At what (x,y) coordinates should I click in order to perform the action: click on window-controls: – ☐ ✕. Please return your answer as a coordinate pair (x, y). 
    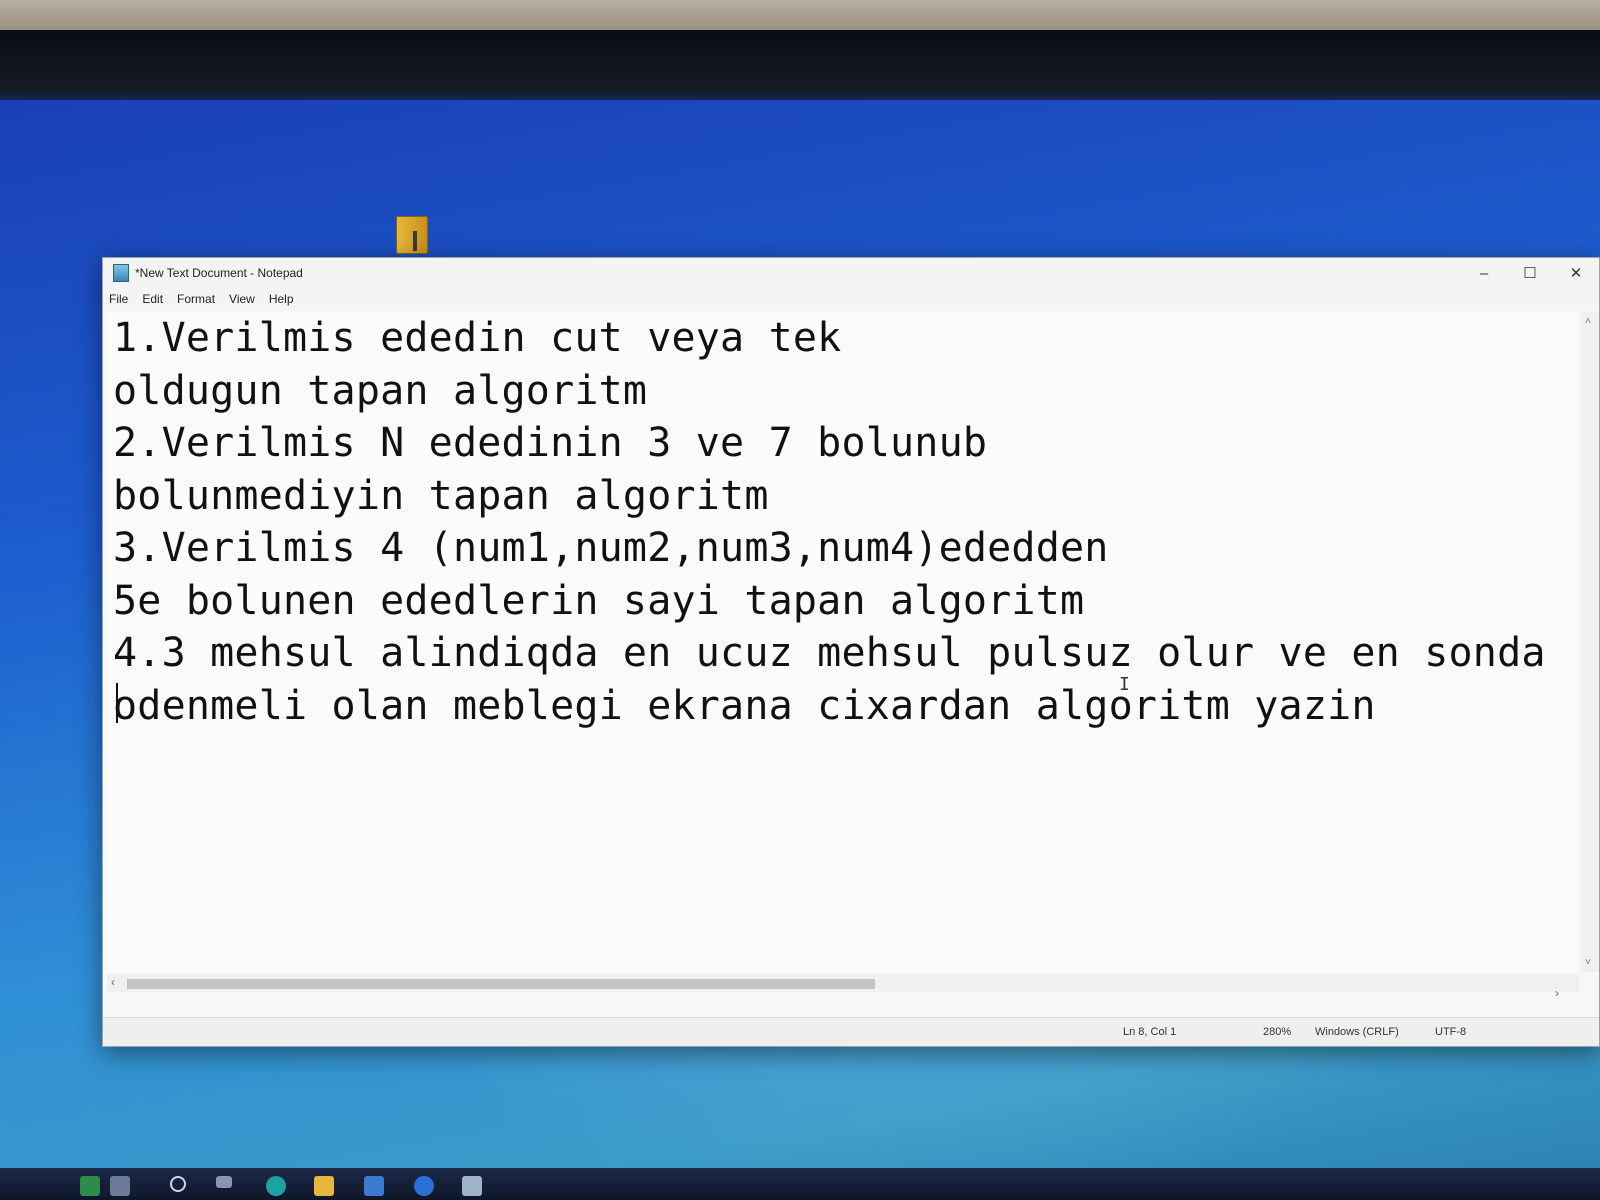
    Looking at the image, I should click on (1530, 273).